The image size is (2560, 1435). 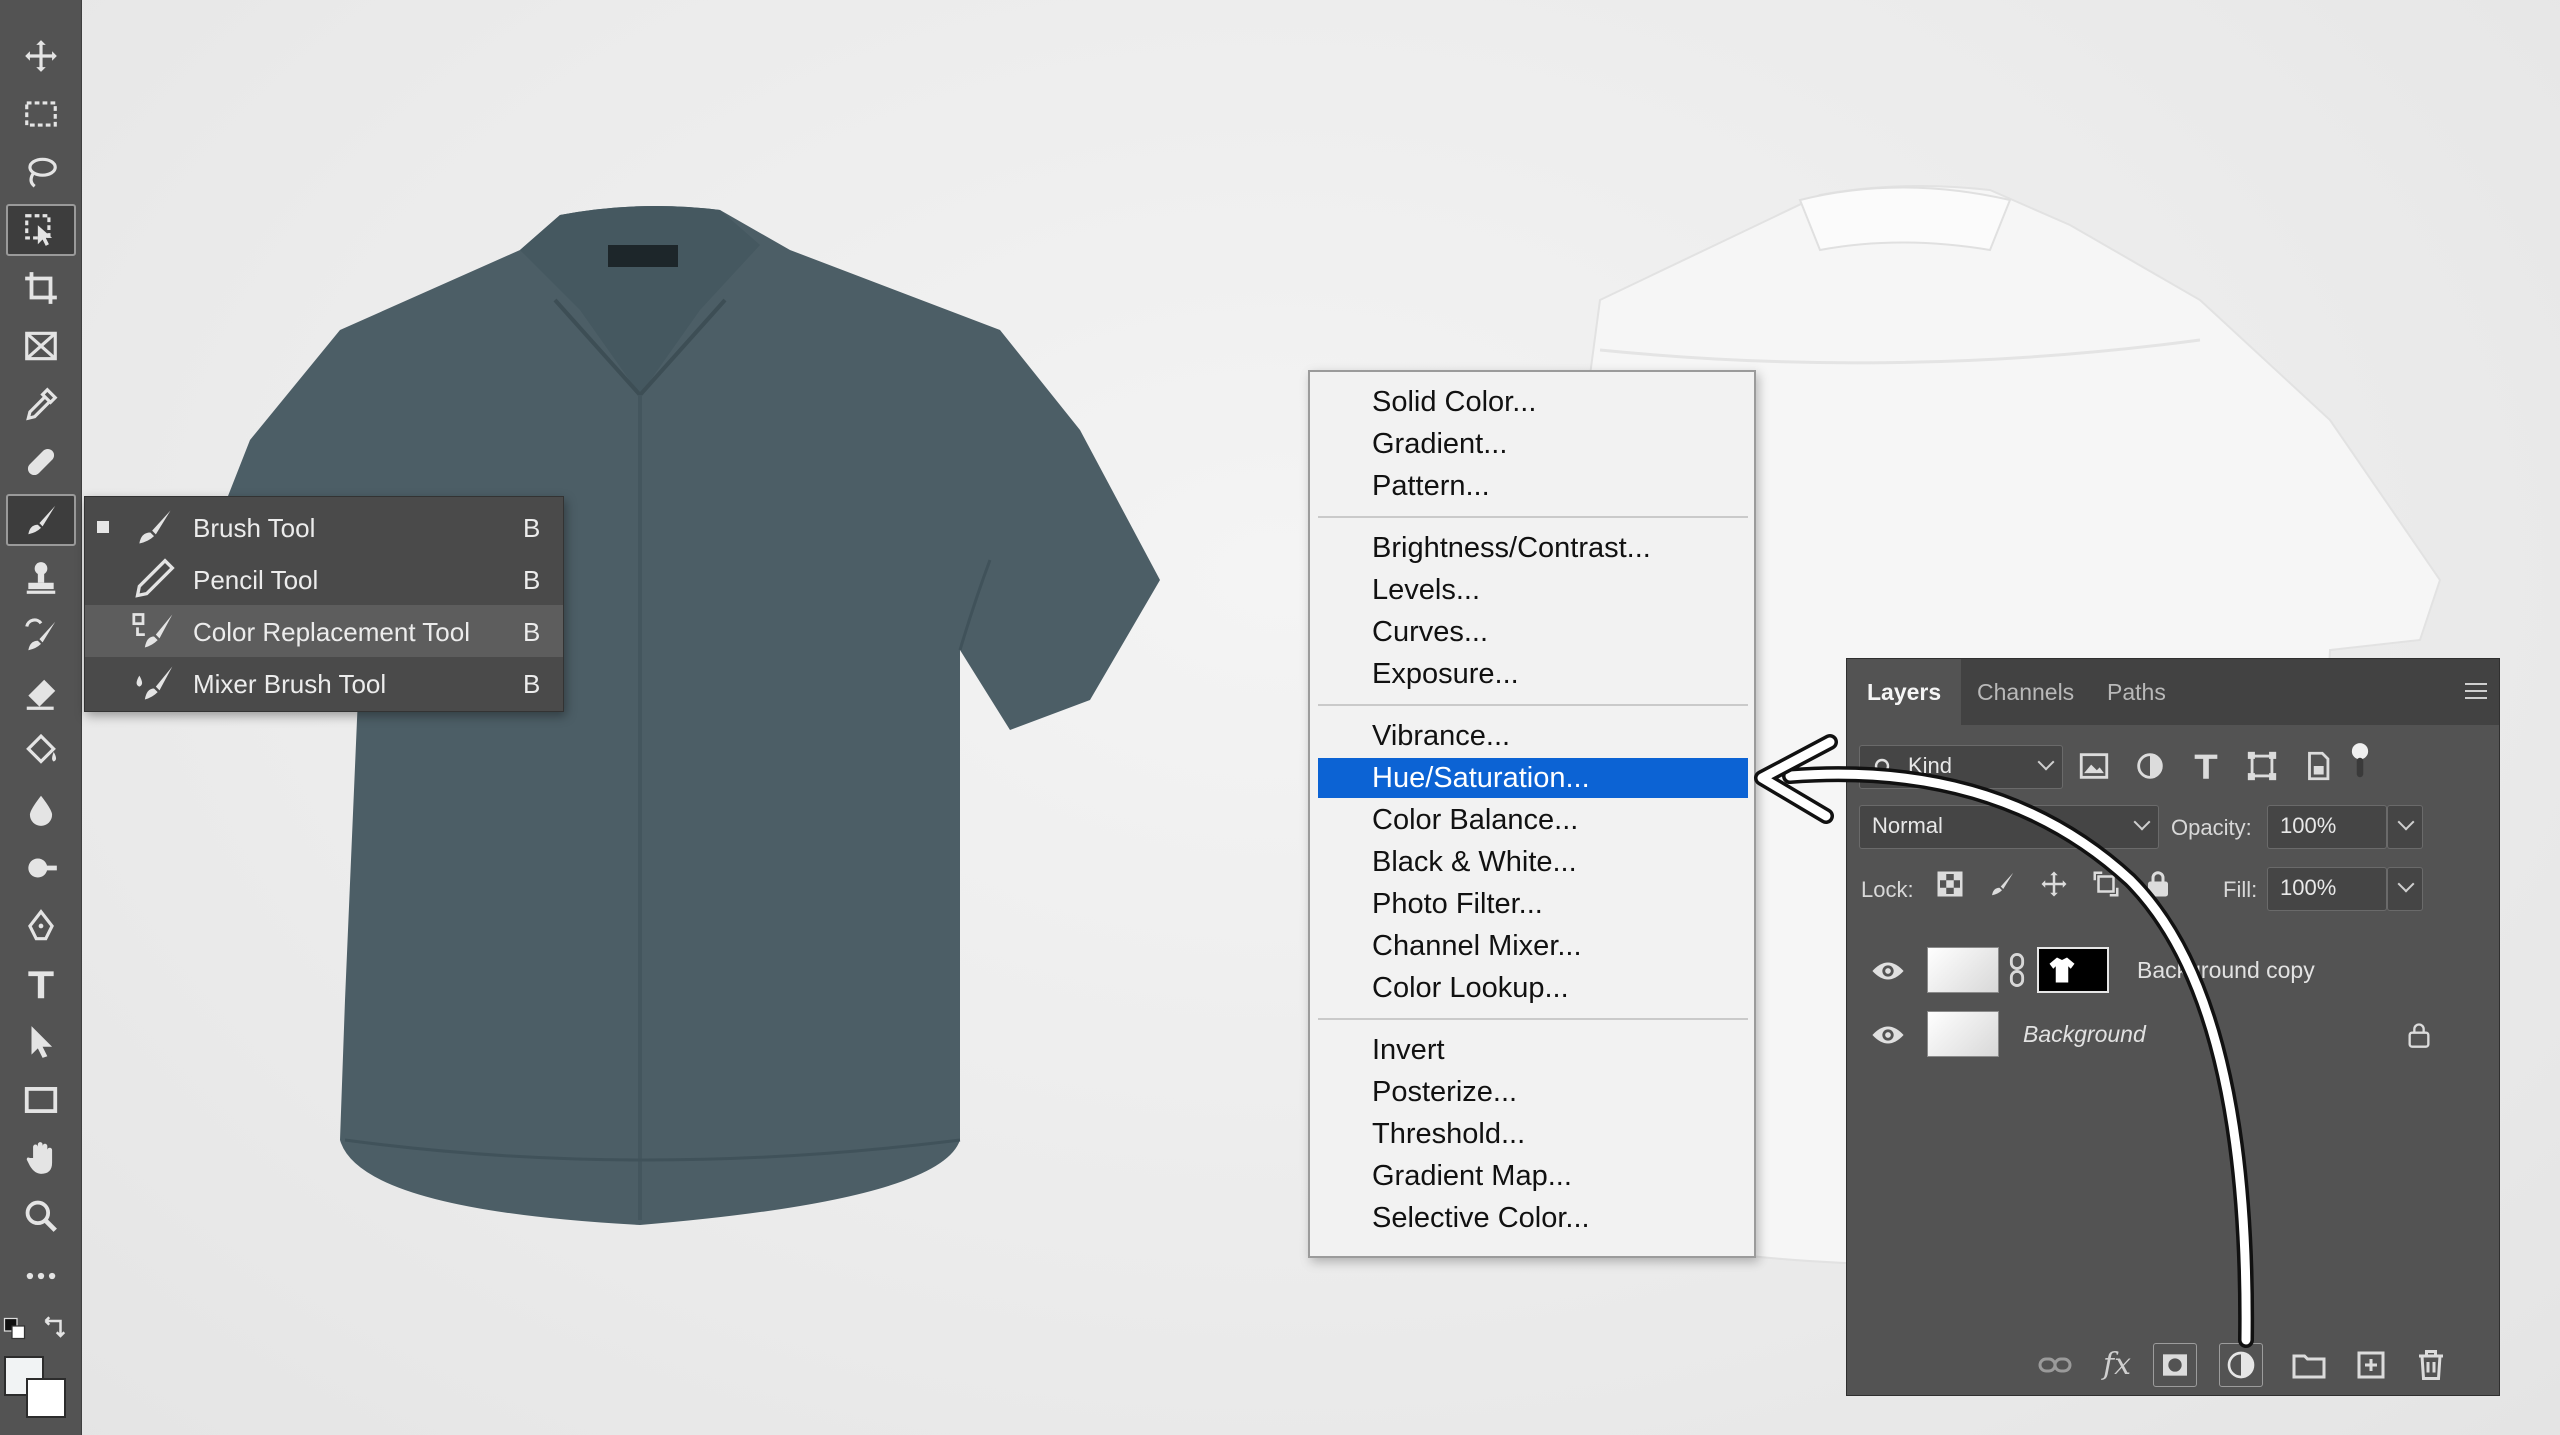 I want to click on tutorial-arrow-annotation, so click(x=2004, y=1041).